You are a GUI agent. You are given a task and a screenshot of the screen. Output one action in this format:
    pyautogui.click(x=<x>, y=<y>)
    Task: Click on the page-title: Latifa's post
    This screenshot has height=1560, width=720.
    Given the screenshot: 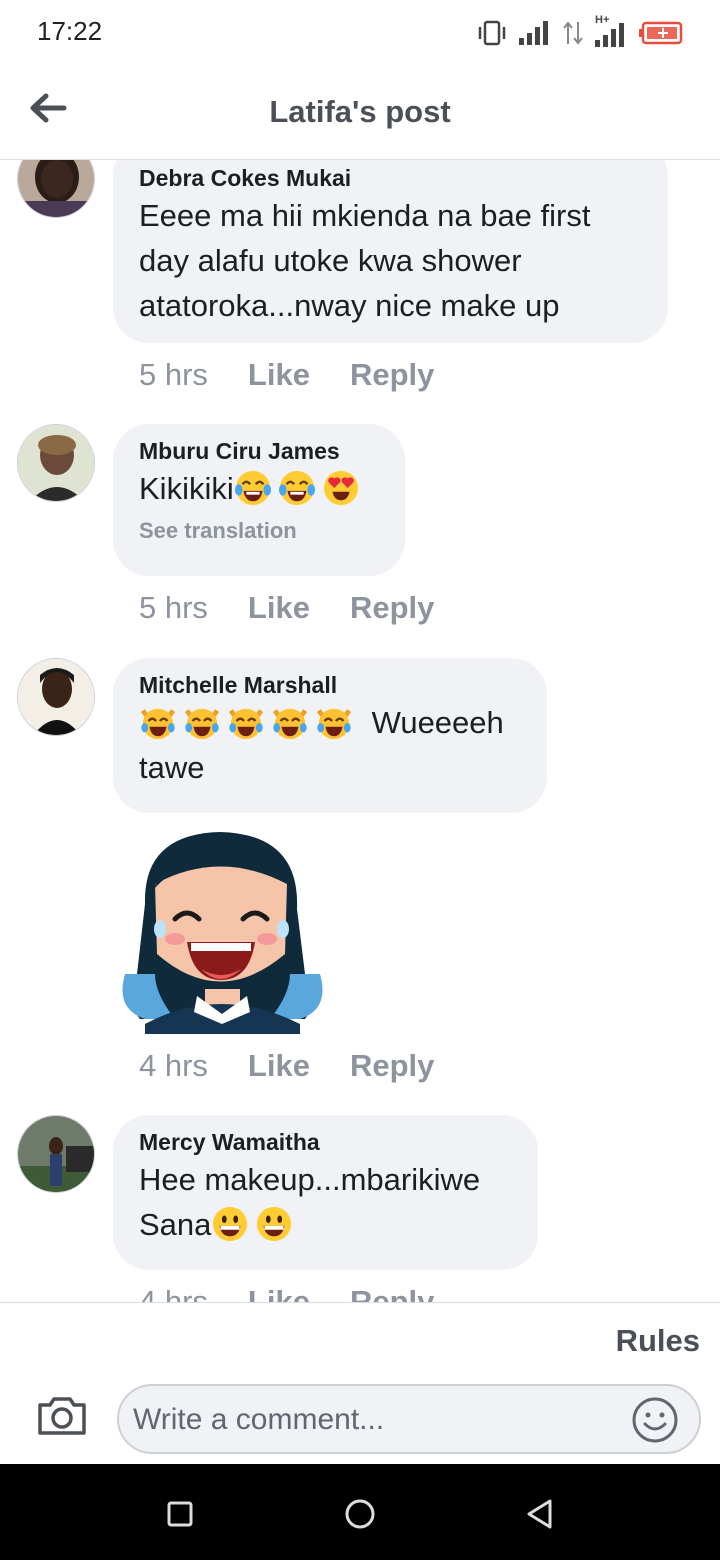 What is the action you would take?
    pyautogui.click(x=360, y=111)
    